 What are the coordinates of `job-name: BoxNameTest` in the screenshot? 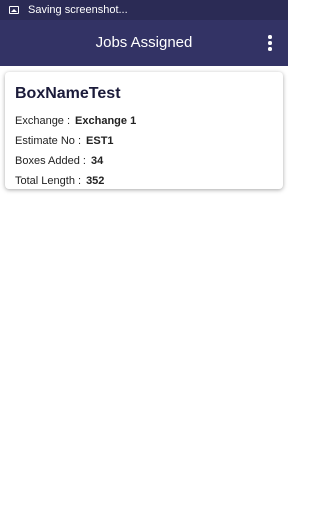 It's located at (68, 93).